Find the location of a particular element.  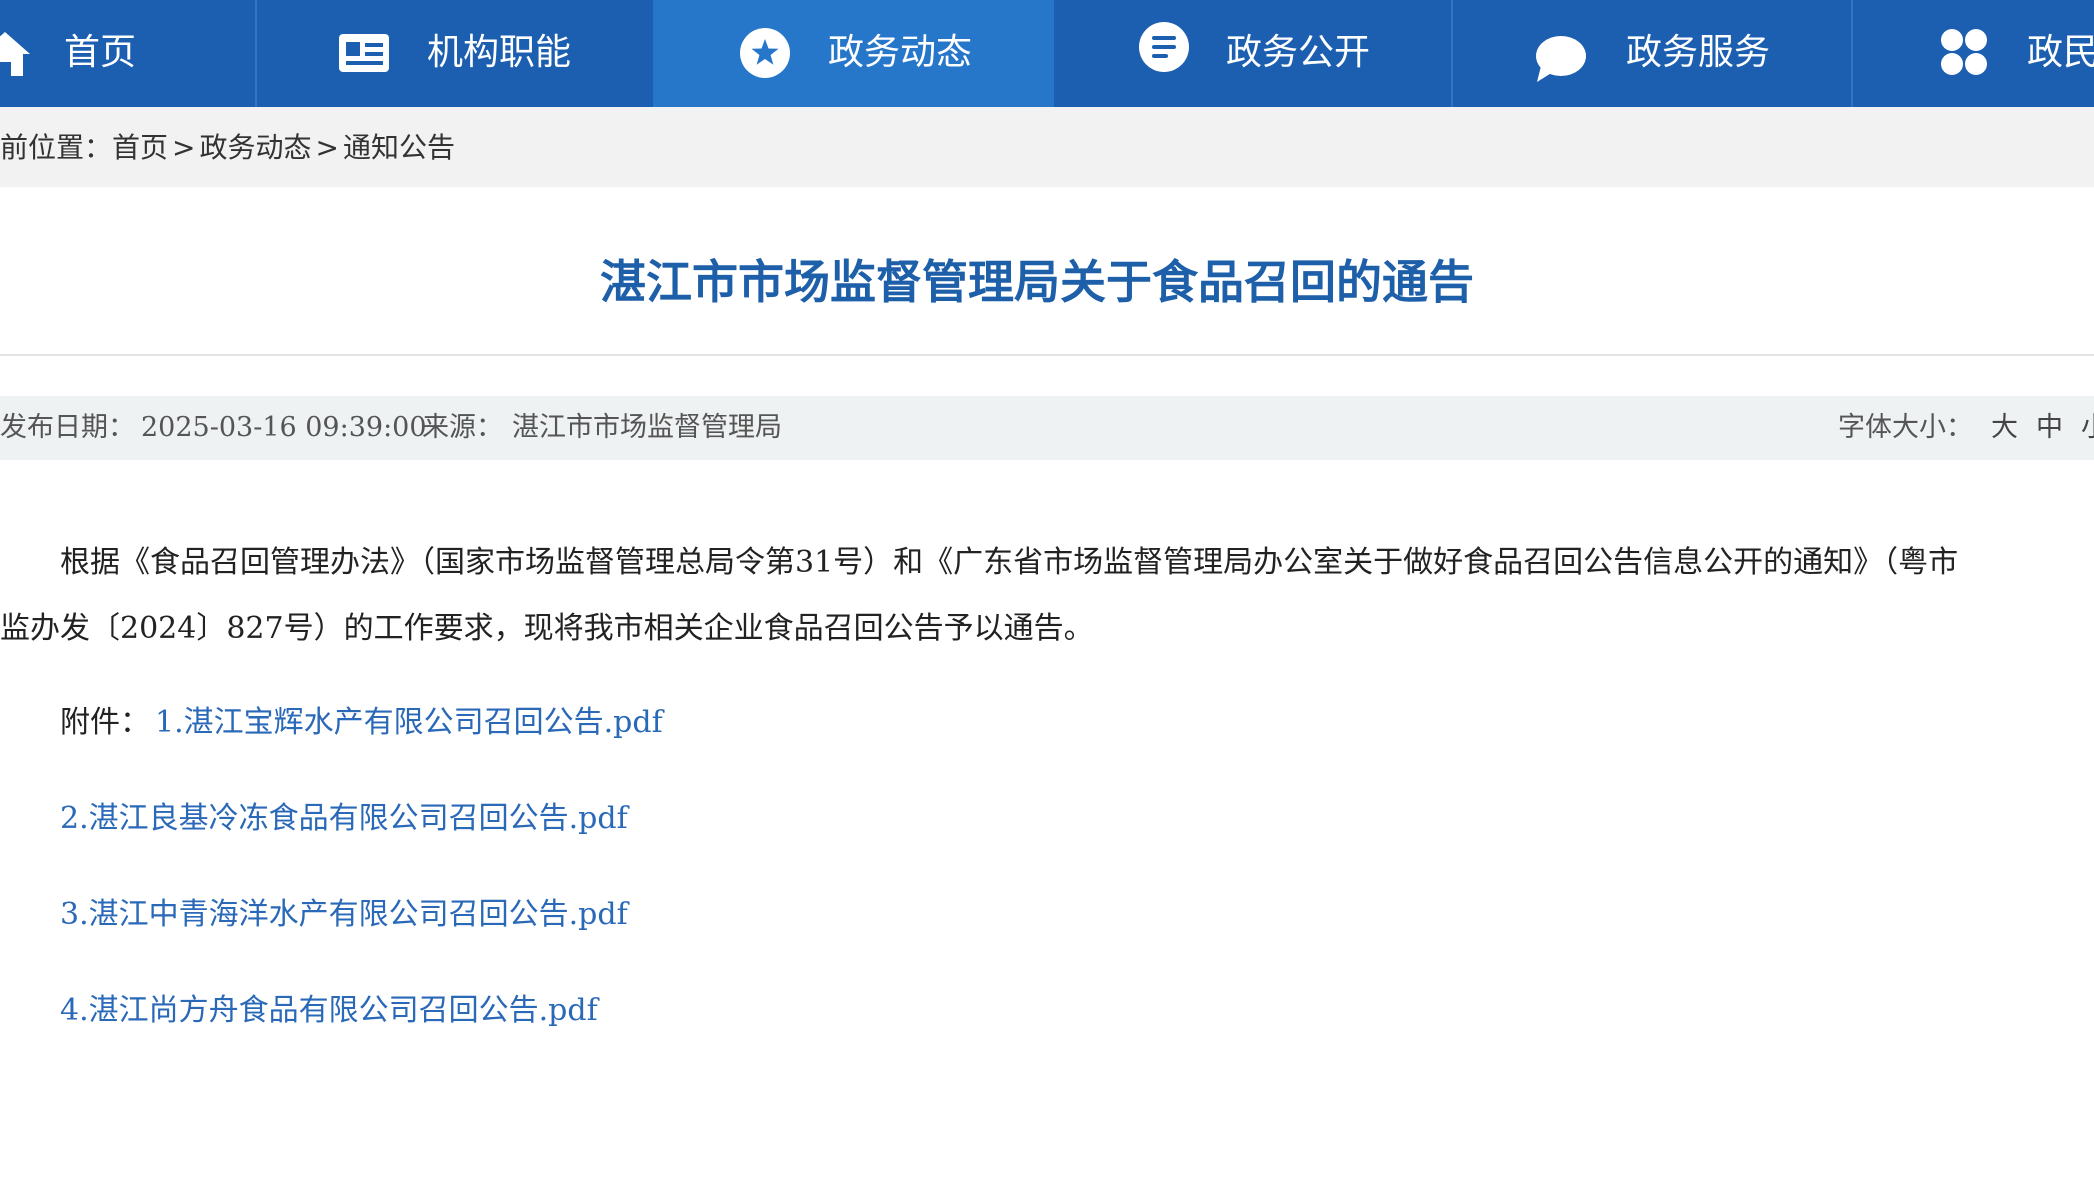

document-list-icon is located at coordinates (1164, 47).